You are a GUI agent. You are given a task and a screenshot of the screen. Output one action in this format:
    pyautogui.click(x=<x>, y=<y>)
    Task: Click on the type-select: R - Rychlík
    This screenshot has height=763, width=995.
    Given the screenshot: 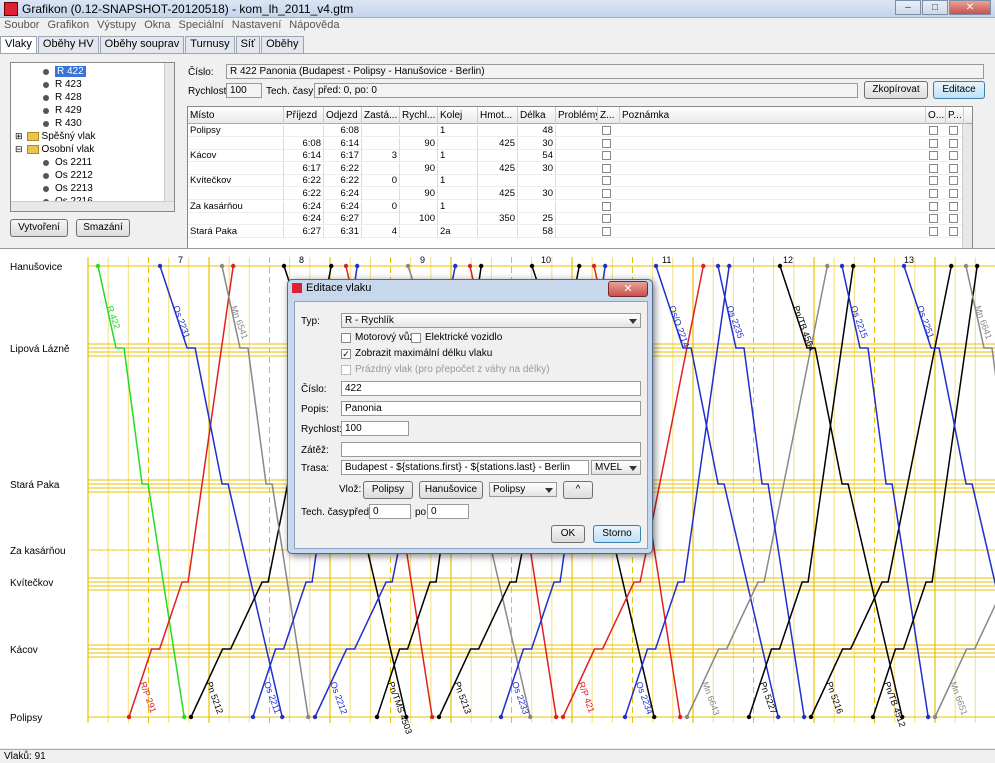 What is the action you would take?
    pyautogui.click(x=491, y=320)
    